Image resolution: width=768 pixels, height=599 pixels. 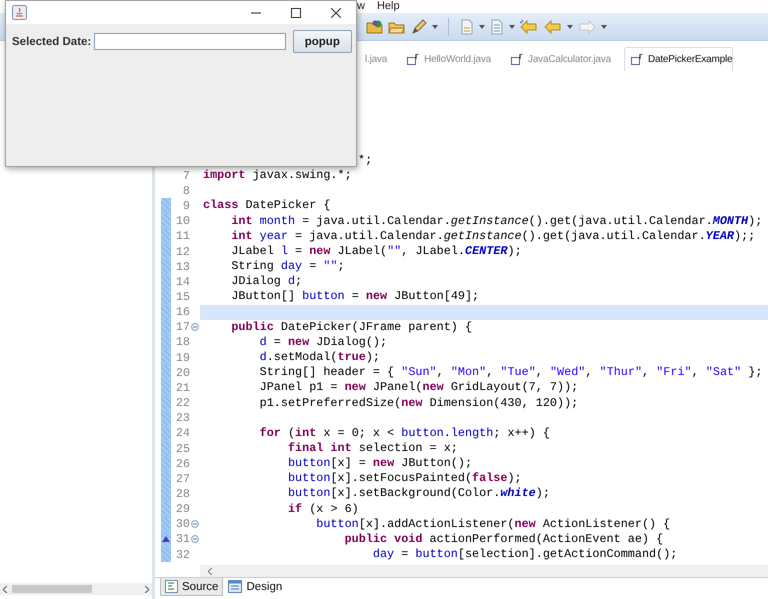 I want to click on code-line: int year = java.util.Calendar.getInstance().get(java.util.Calendar.YEAR);;, so click(x=493, y=236).